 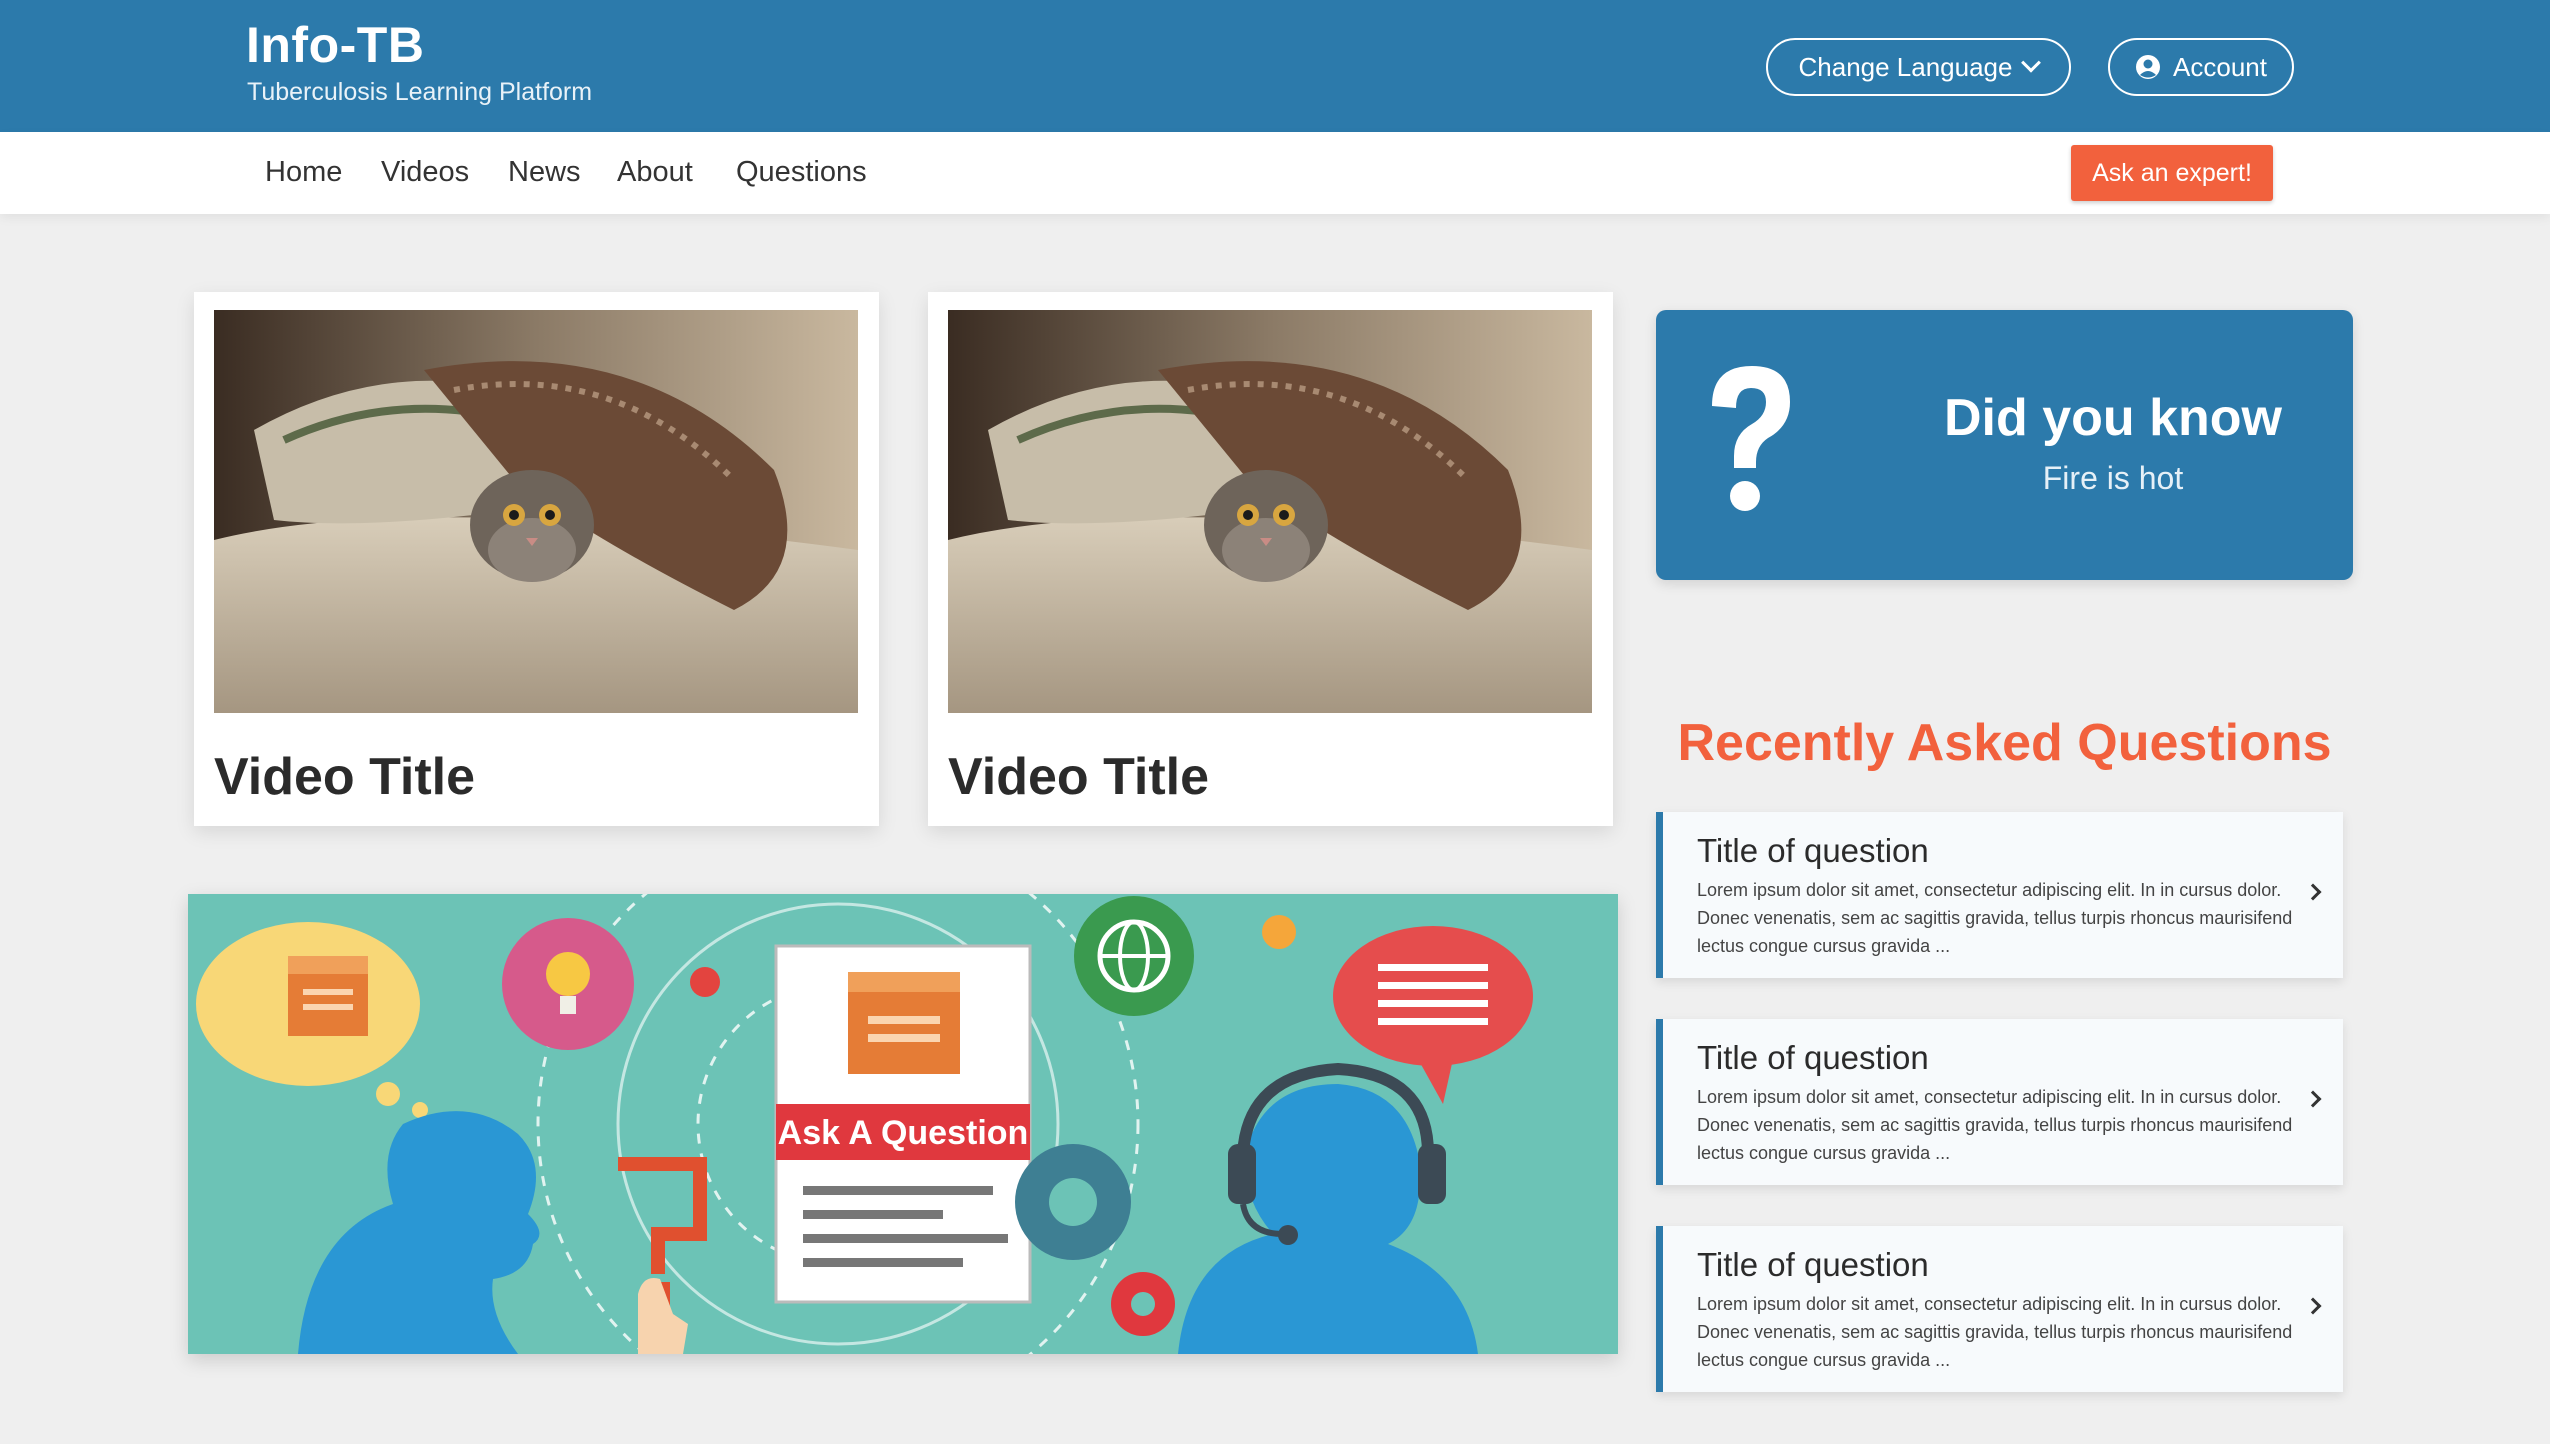 I want to click on did-you-know-title: Did you know, so click(x=2113, y=418).